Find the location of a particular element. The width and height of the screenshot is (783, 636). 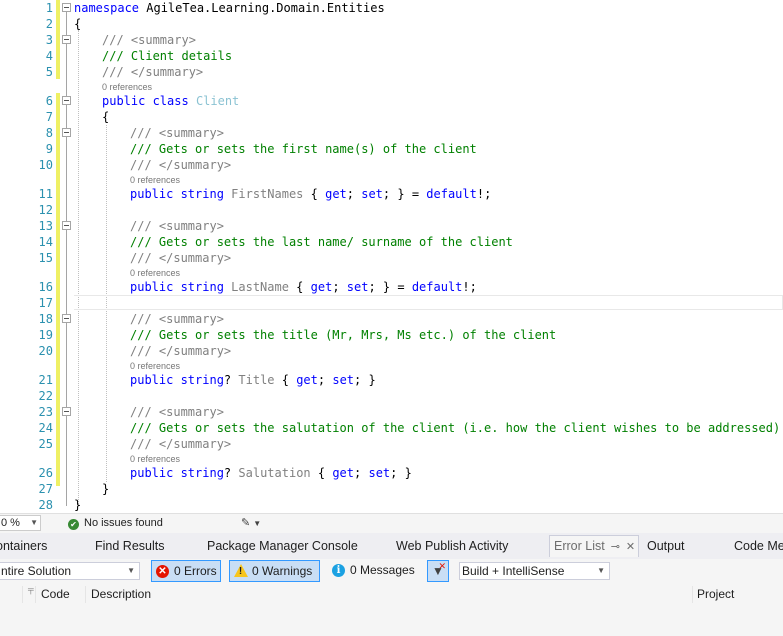

code-cleanup-button: ✎ ▼ is located at coordinates (251, 523).